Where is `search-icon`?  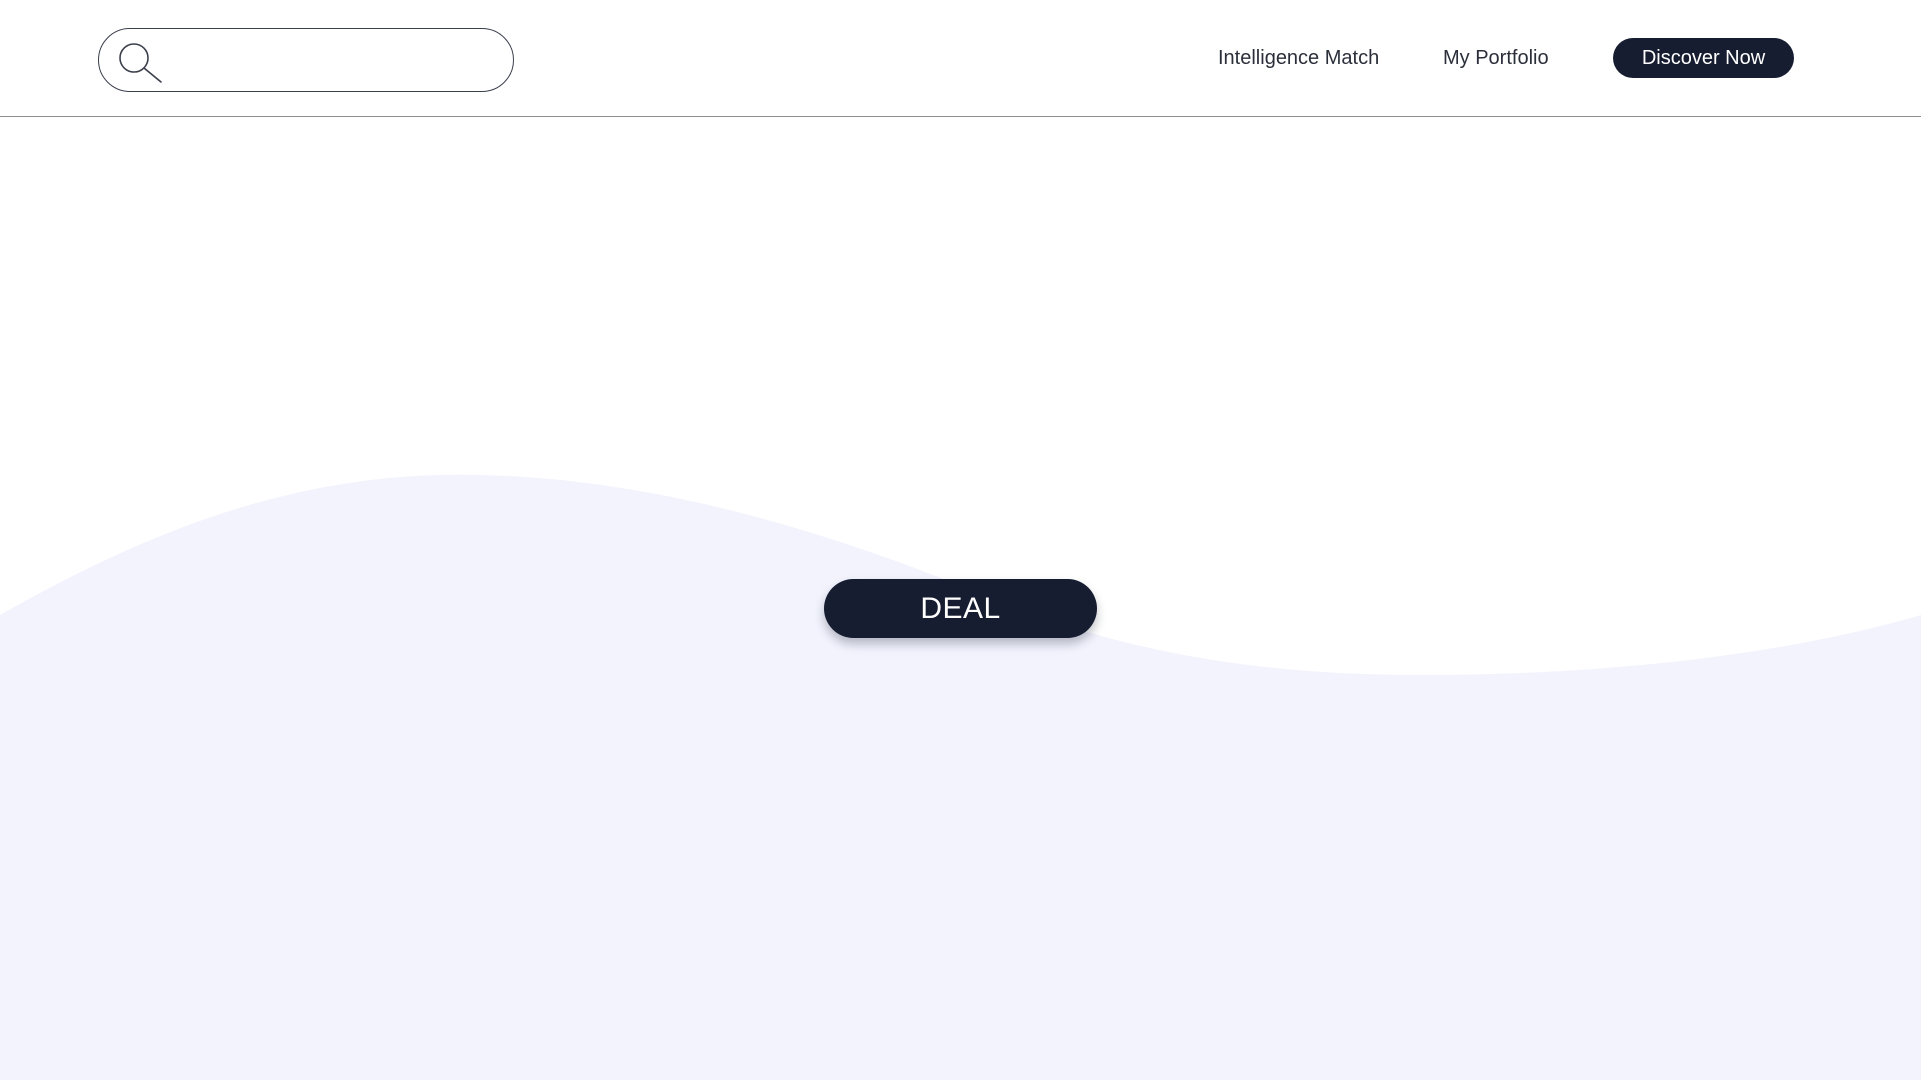
search-icon is located at coordinates (140, 63).